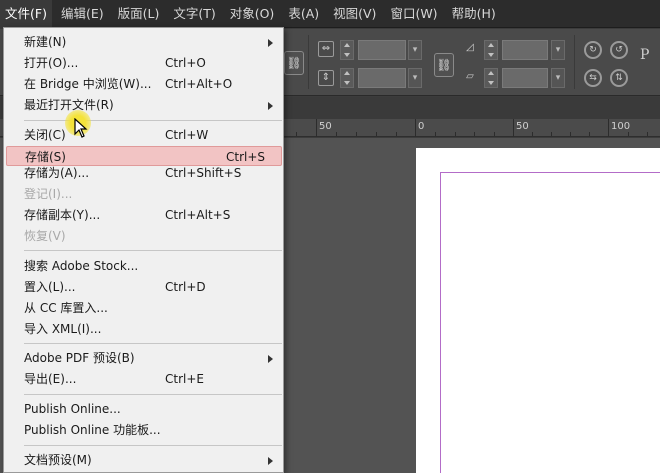 The image size is (660, 473). Describe the element at coordinates (143, 287) in the screenshot. I see `menu-item-place: 置入(L)... Ctrl+D` at that location.